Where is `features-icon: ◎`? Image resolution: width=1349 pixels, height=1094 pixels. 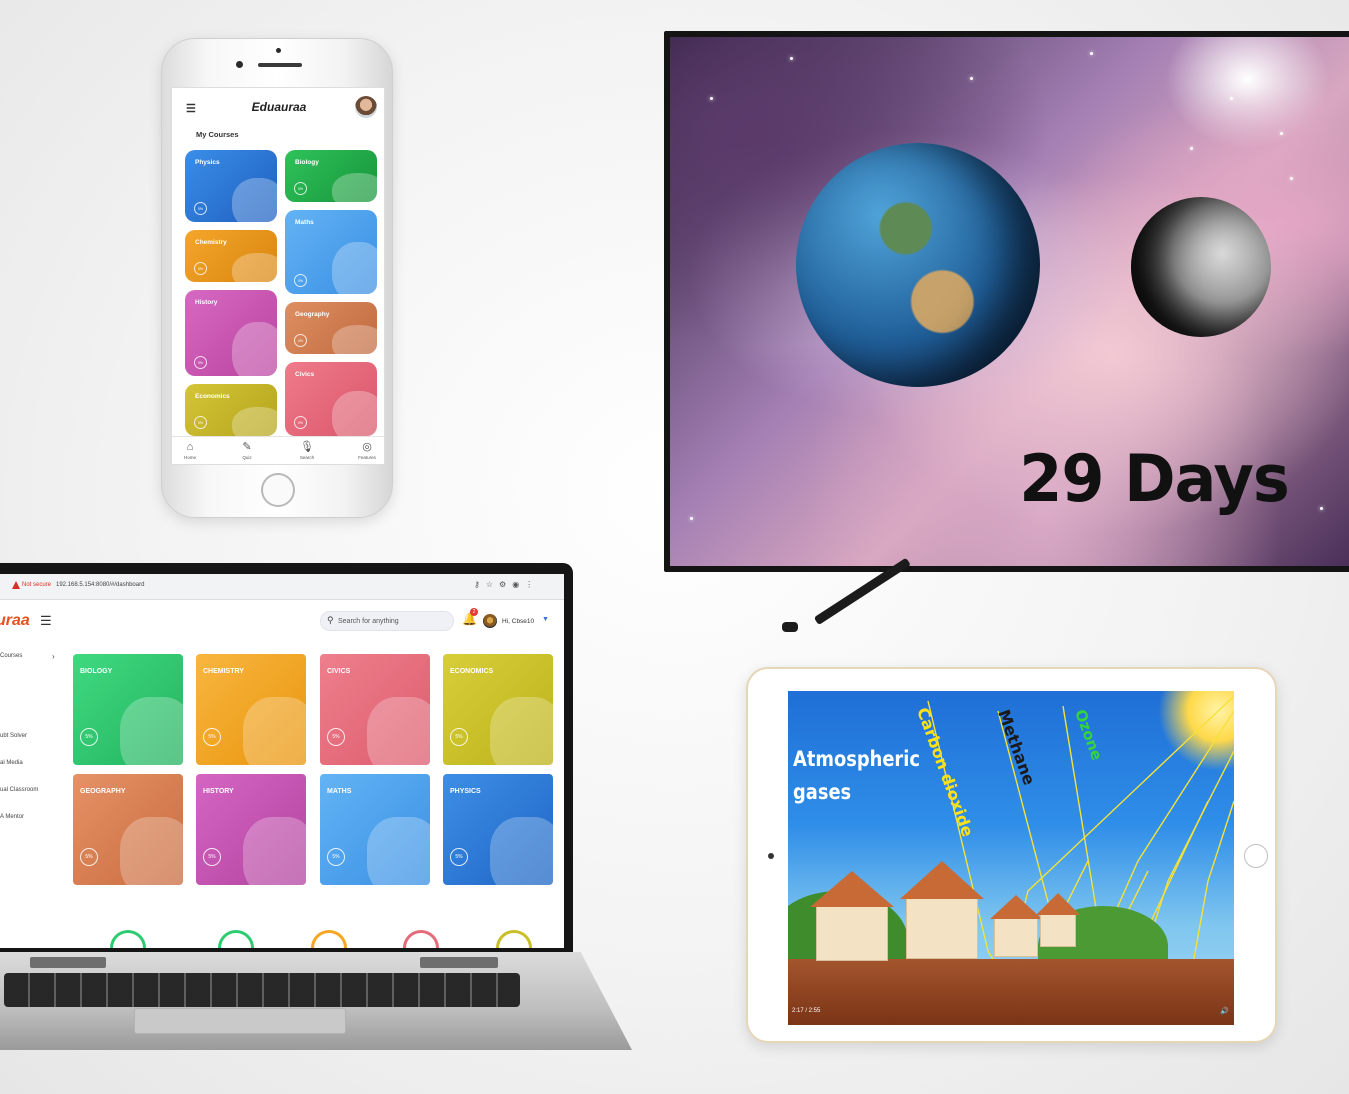
features-icon: ◎ is located at coordinates (367, 447).